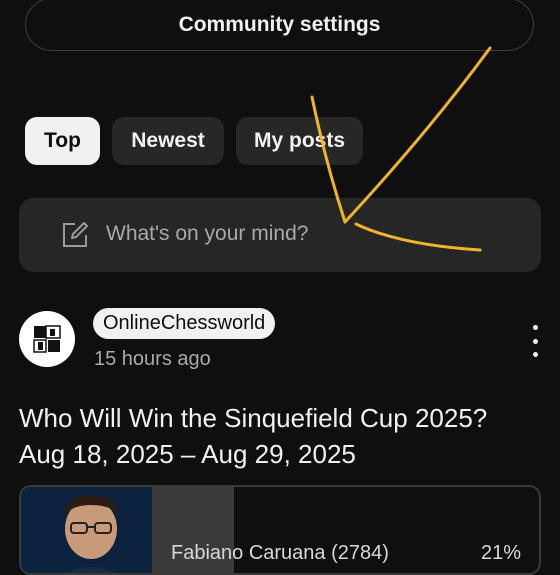  Describe the element at coordinates (86, 530) in the screenshot. I see `player-photo` at that location.